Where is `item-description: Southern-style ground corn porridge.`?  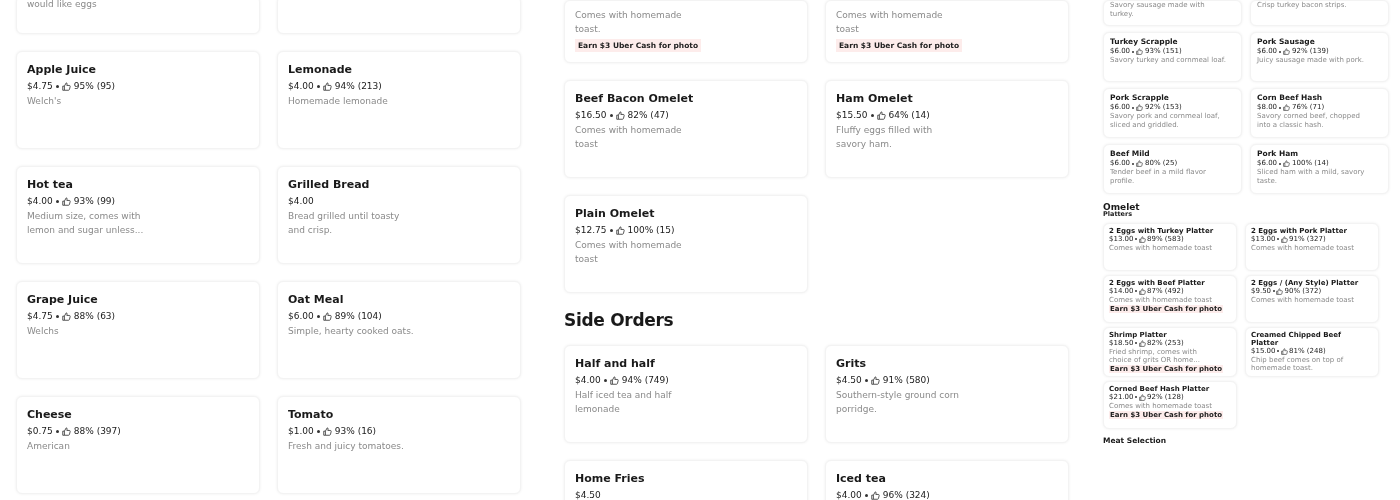 item-description: Southern-style ground corn porridge. is located at coordinates (898, 402).